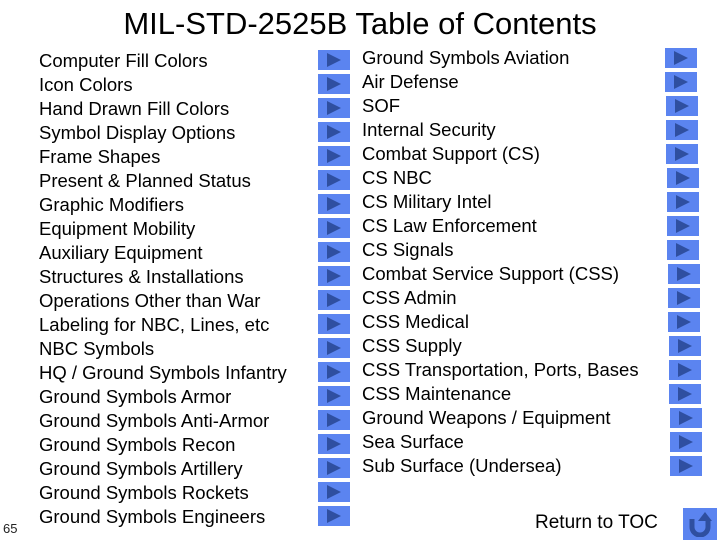  What do you see at coordinates (163, 205) in the screenshot?
I see `toc-item: Graphic Modifiers` at bounding box center [163, 205].